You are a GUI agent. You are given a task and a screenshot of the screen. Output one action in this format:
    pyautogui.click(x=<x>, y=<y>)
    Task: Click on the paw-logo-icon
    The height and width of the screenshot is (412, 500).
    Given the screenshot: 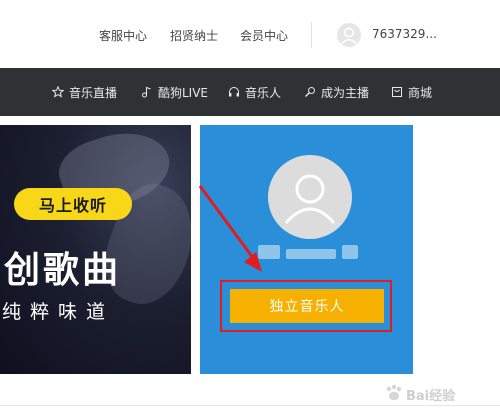 What is the action you would take?
    pyautogui.click(x=394, y=392)
    